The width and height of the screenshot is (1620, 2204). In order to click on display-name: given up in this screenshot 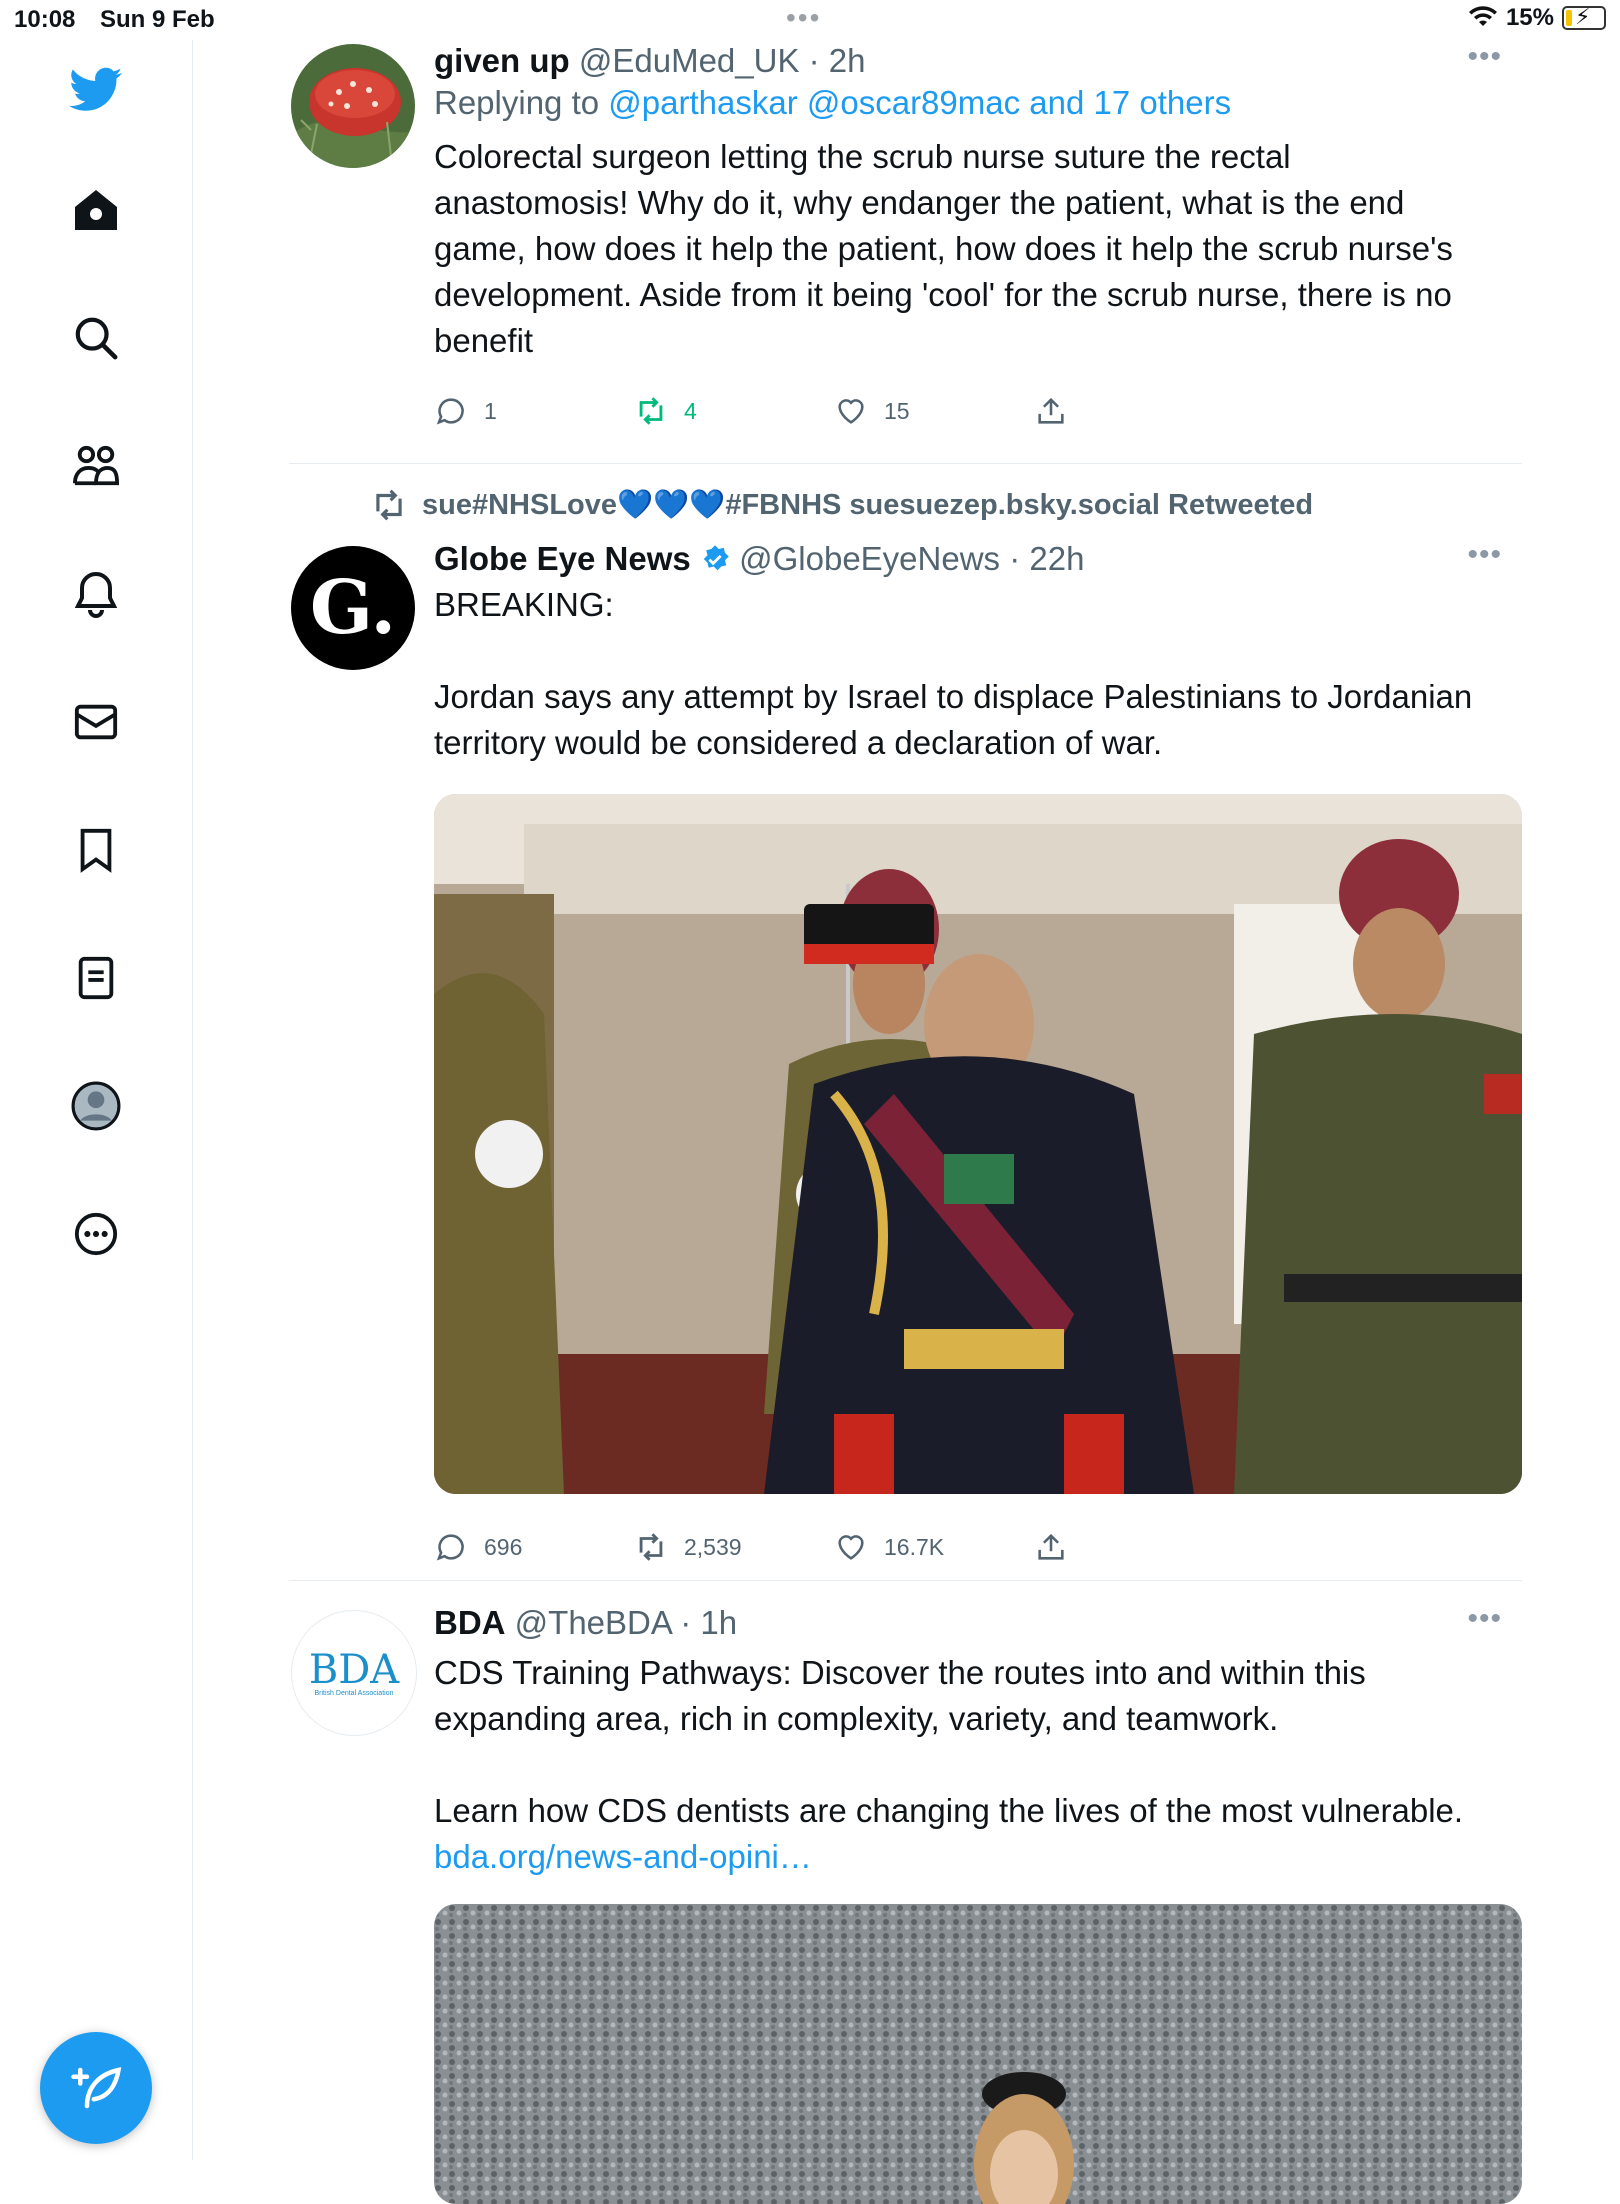, I will do `click(502, 60)`.